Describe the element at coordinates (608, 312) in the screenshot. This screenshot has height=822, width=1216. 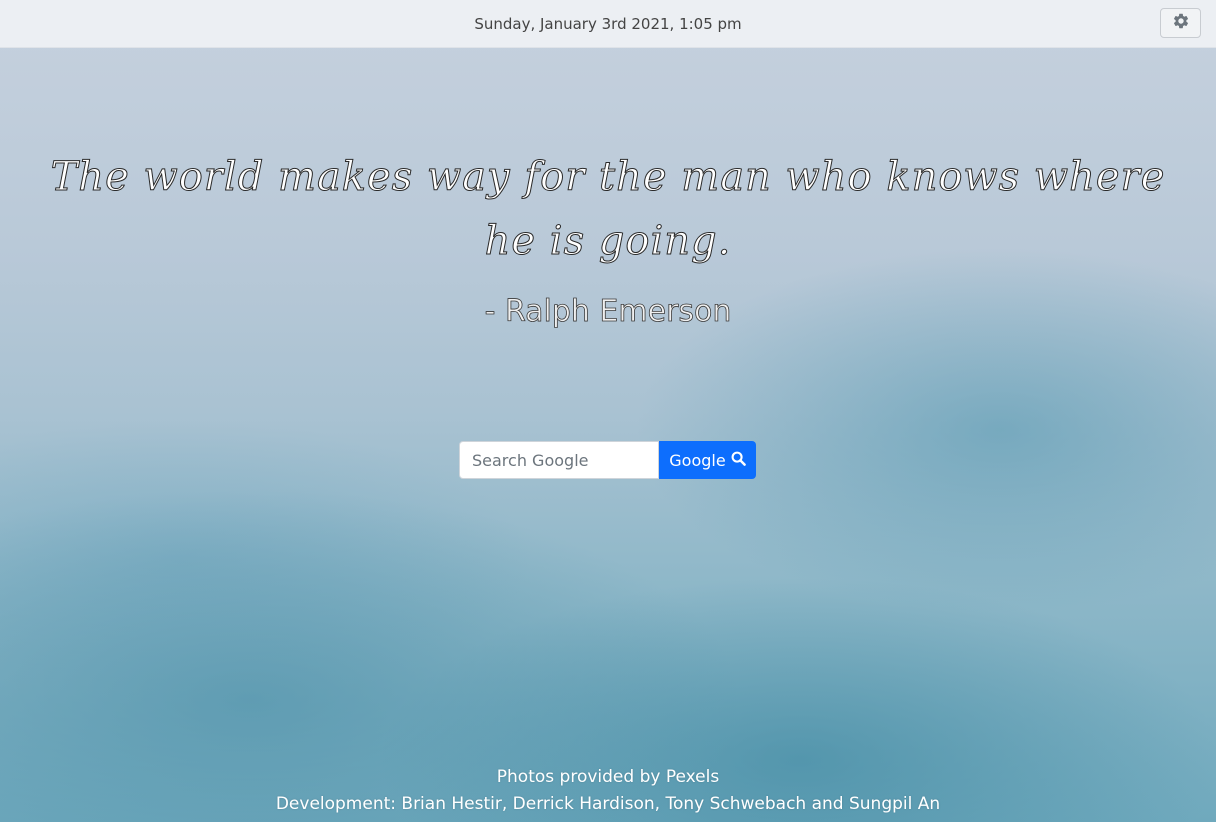
I see `quote-author: - Ralph Emerson` at that location.